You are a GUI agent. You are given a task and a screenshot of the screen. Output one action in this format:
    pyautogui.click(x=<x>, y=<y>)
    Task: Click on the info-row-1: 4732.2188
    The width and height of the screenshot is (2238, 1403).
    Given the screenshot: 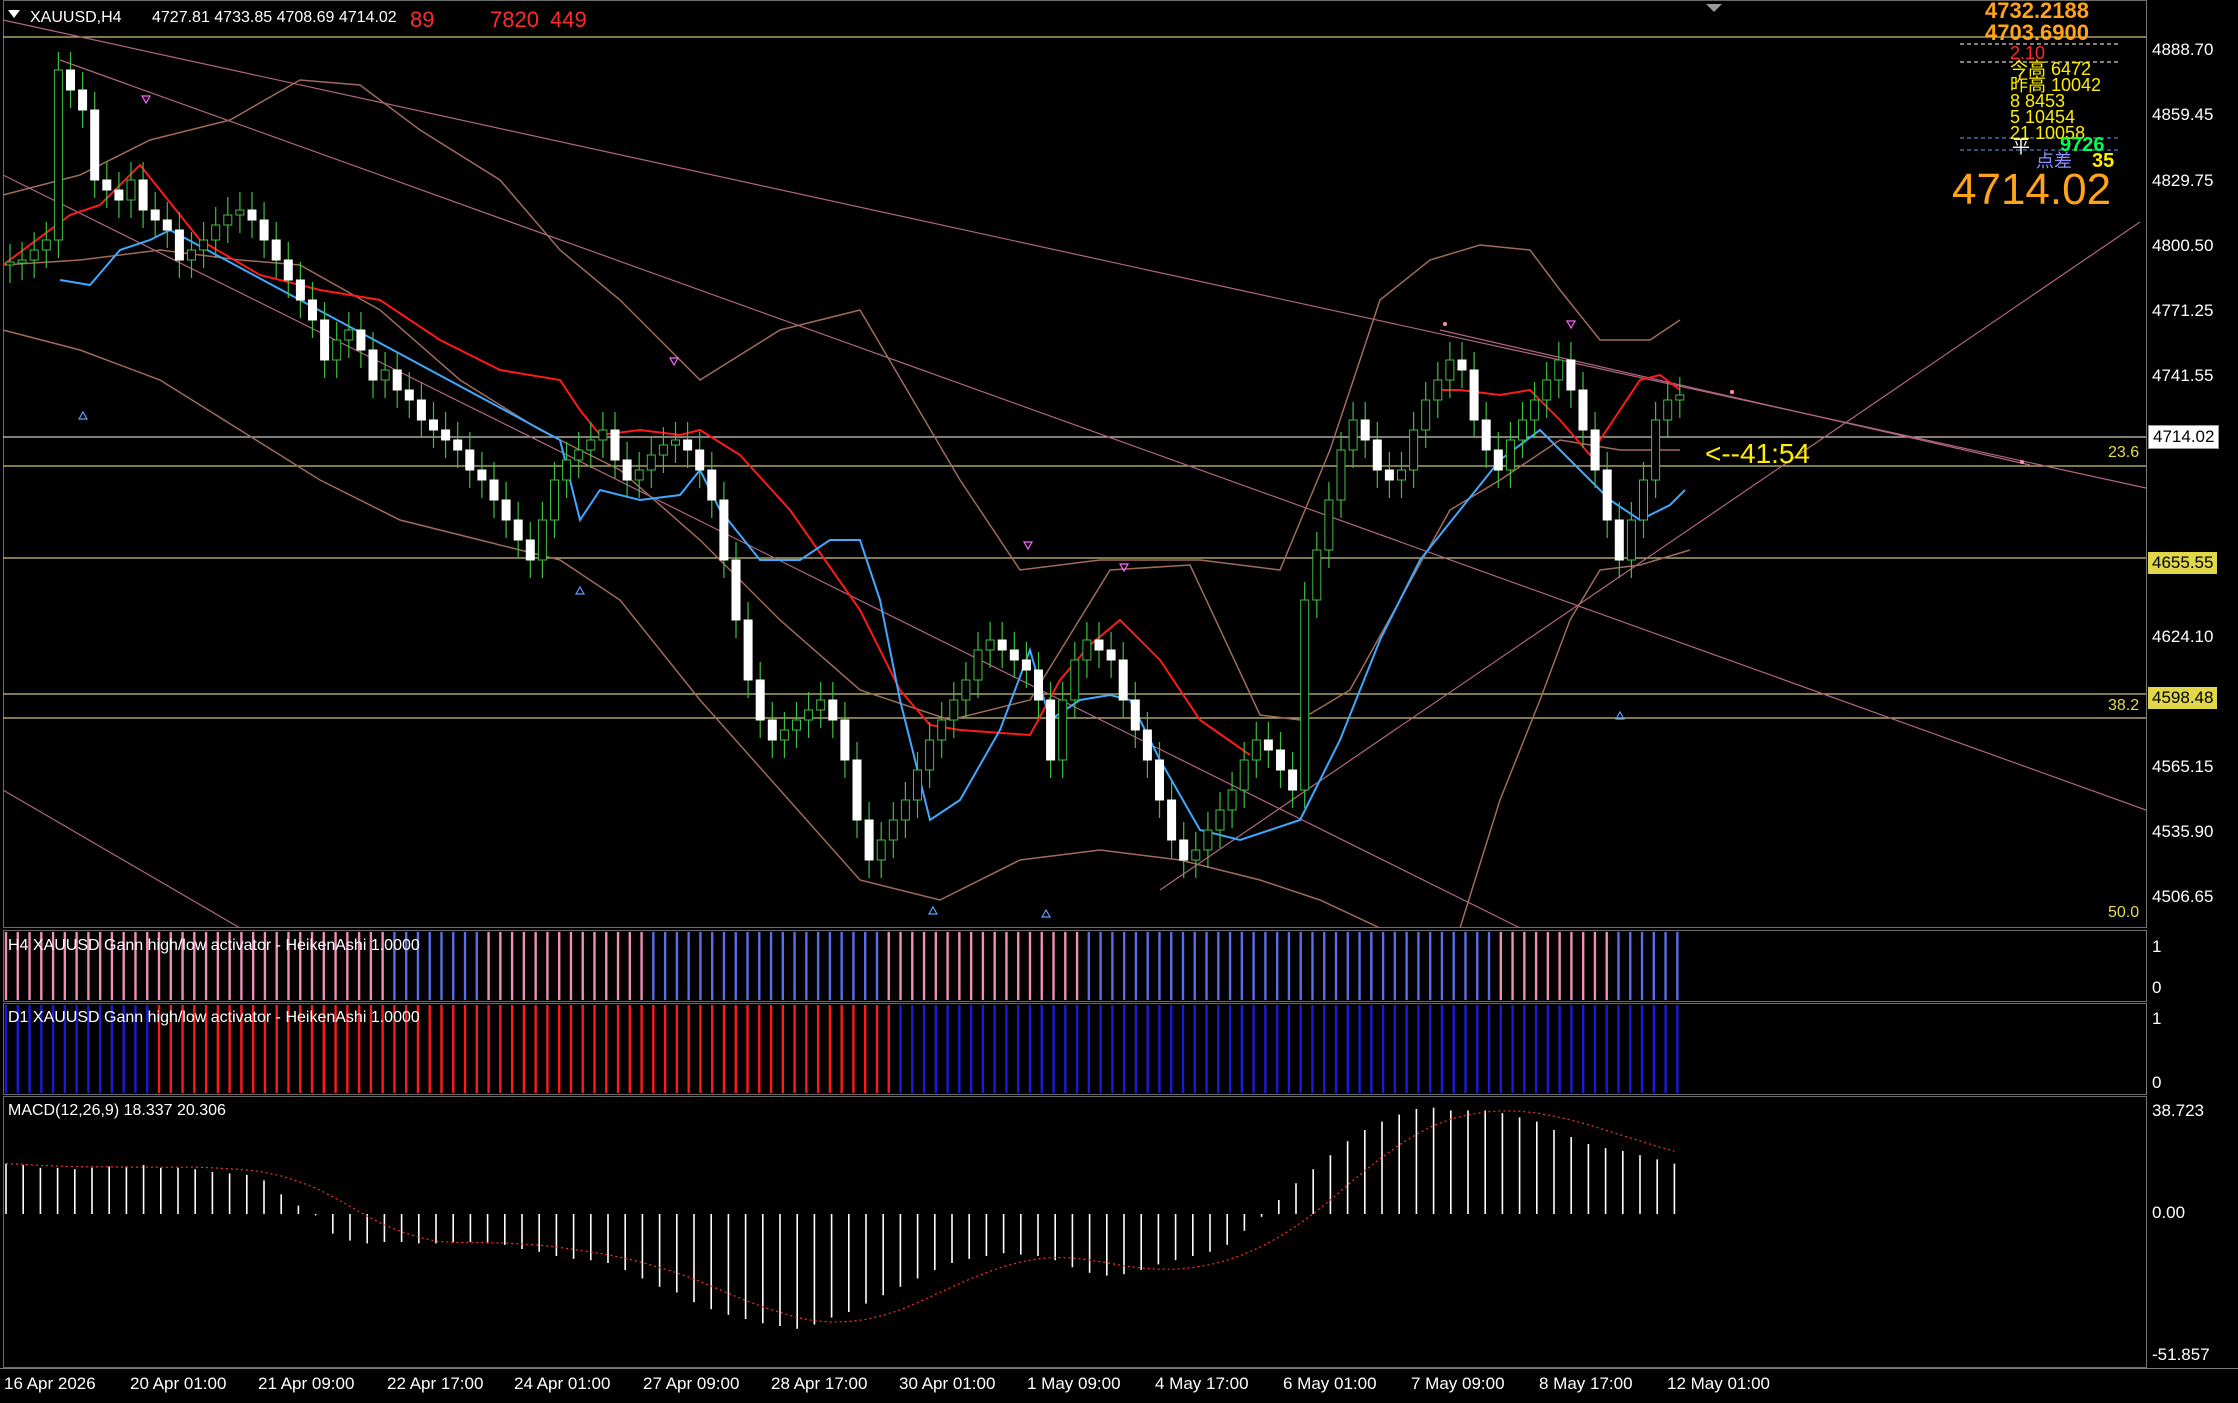 What is the action you would take?
    pyautogui.click(x=2037, y=11)
    